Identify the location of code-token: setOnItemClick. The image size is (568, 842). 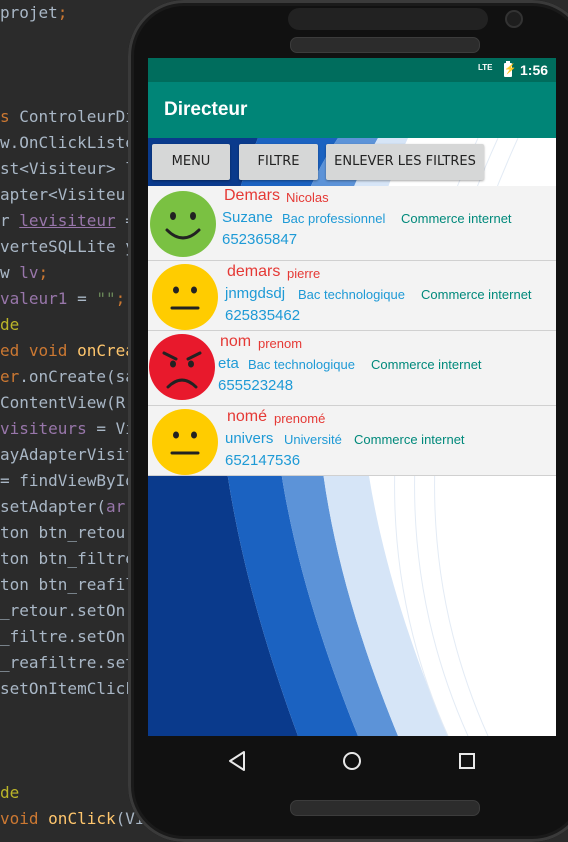
(67, 688).